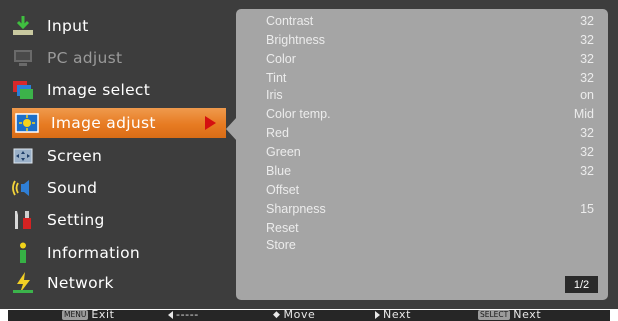 This screenshot has width=618, height=321. Describe the element at coordinates (430, 246) in the screenshot. I see `menu-row-store: Store` at that location.